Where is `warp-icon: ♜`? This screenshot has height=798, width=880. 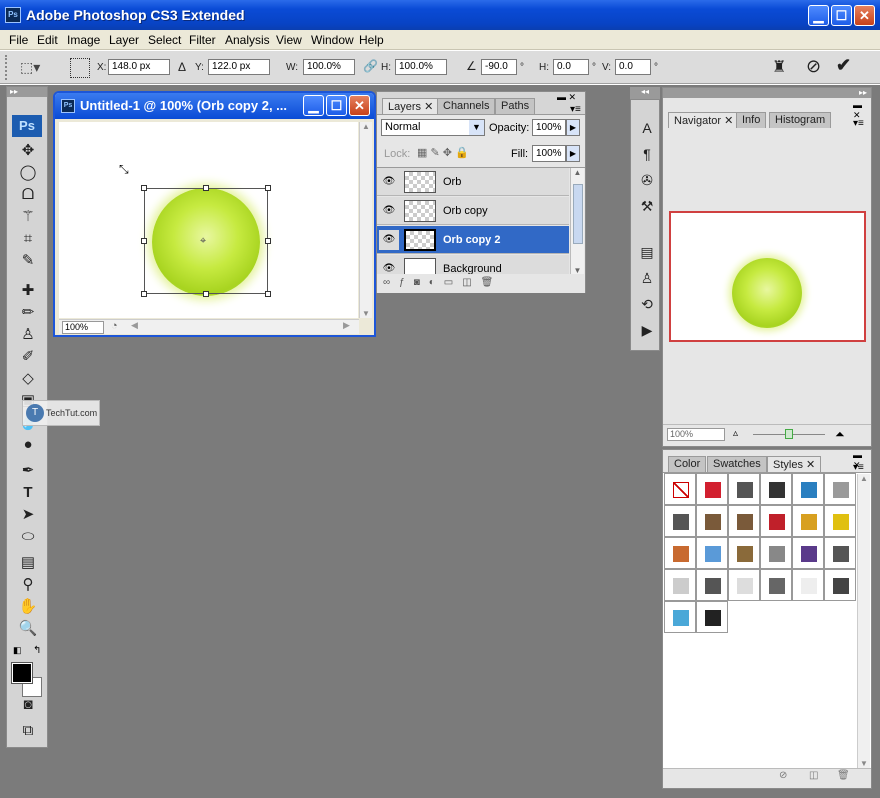
warp-icon: ♜ is located at coordinates (779, 67).